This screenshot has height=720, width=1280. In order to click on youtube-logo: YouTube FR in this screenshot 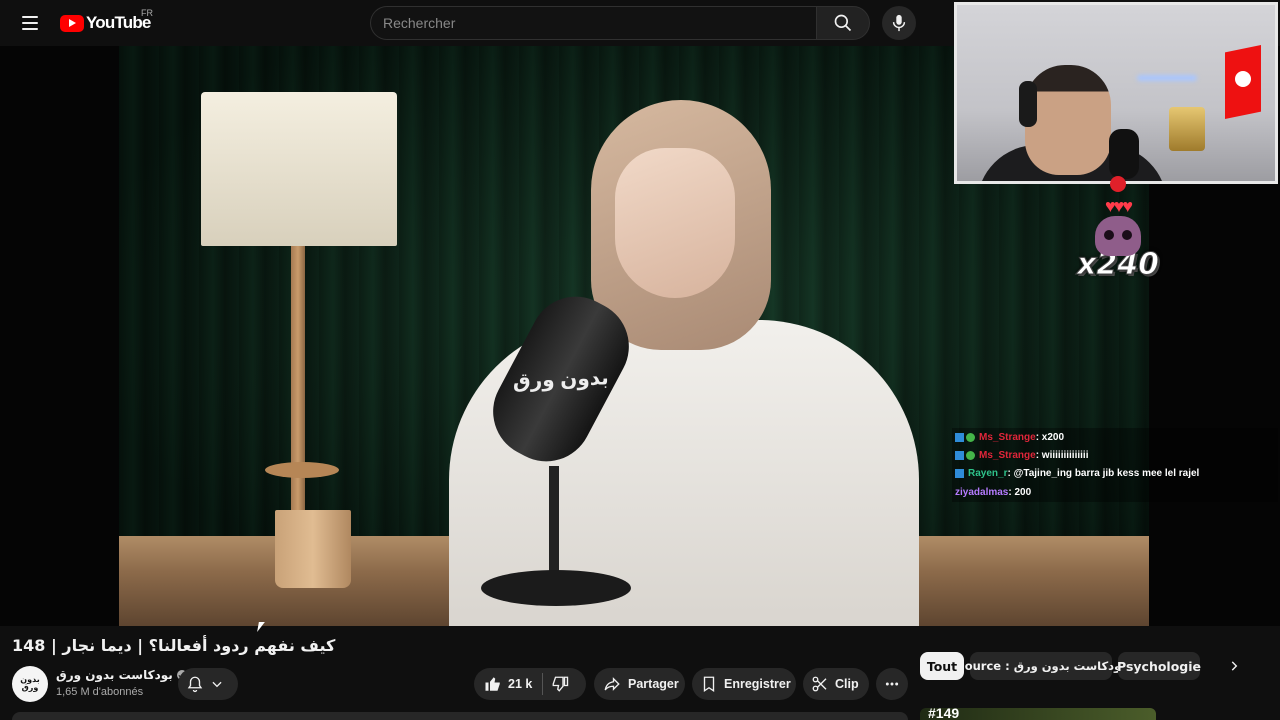, I will do `click(106, 22)`.